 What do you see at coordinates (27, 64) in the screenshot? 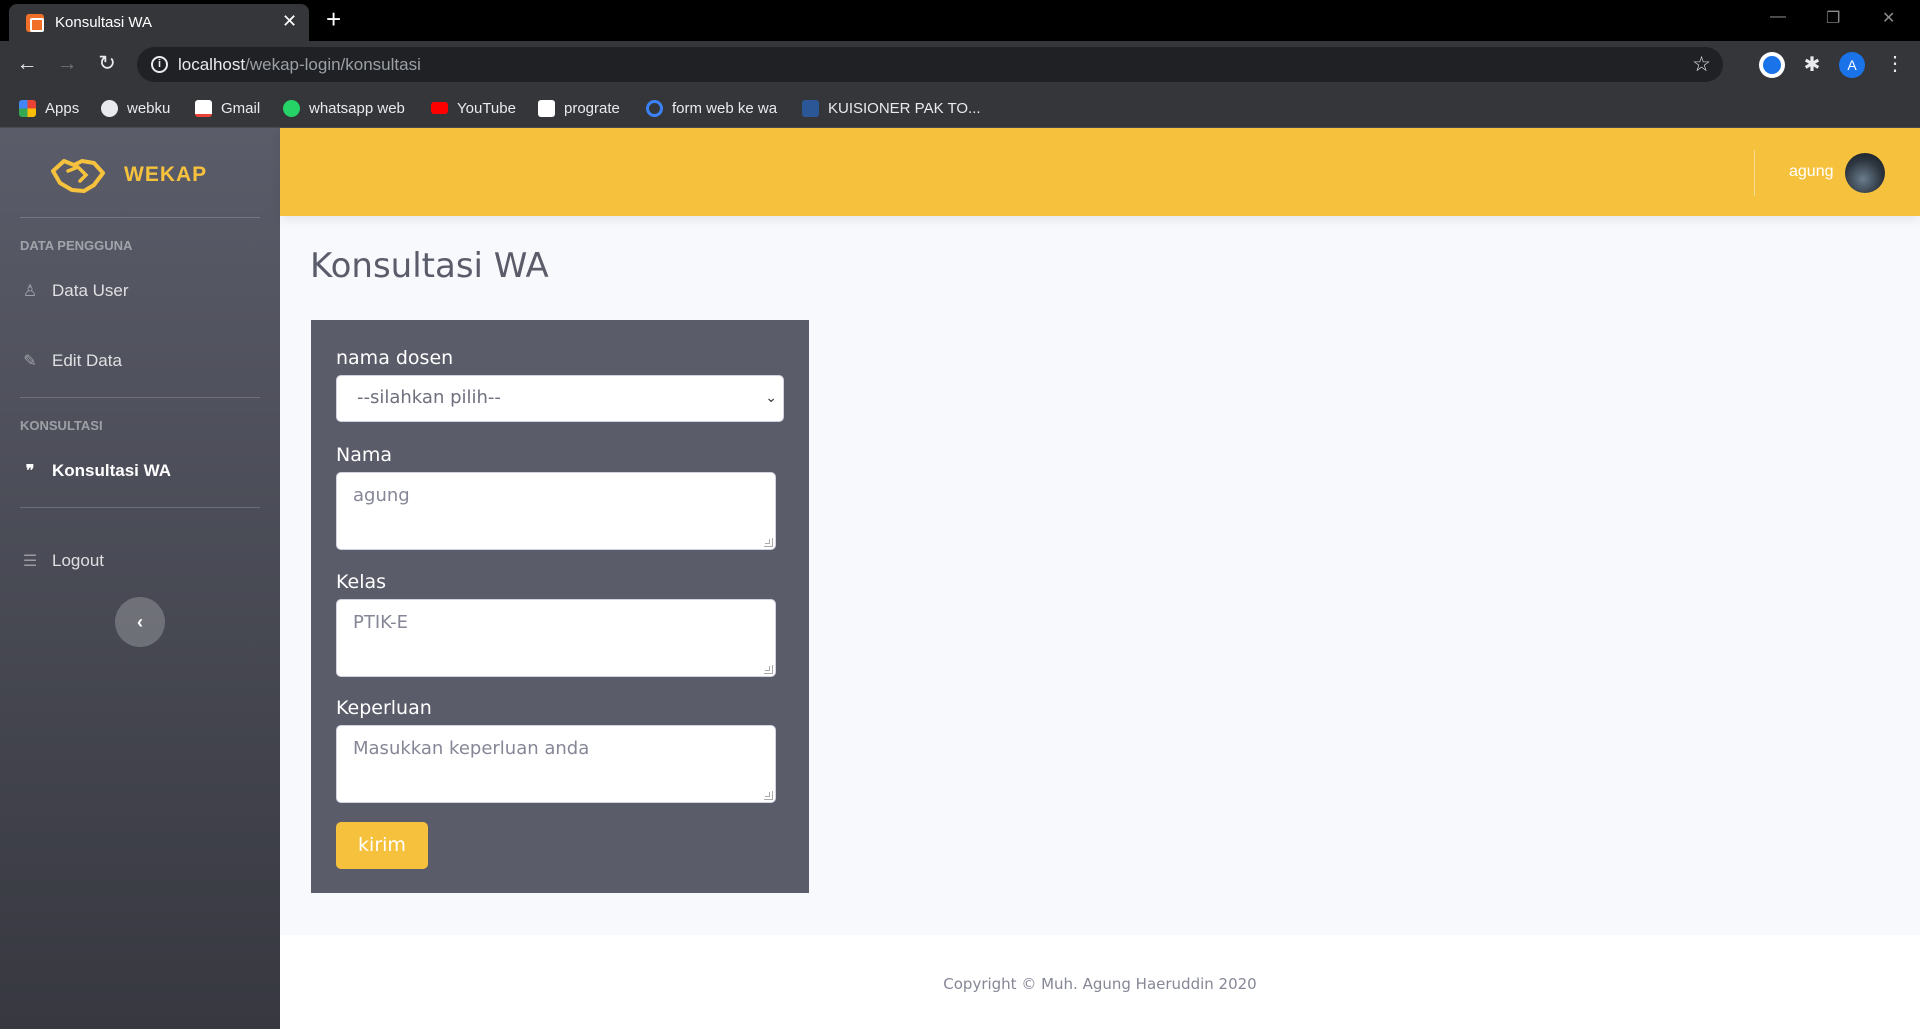
I see `back-arrow-icon: ←` at bounding box center [27, 64].